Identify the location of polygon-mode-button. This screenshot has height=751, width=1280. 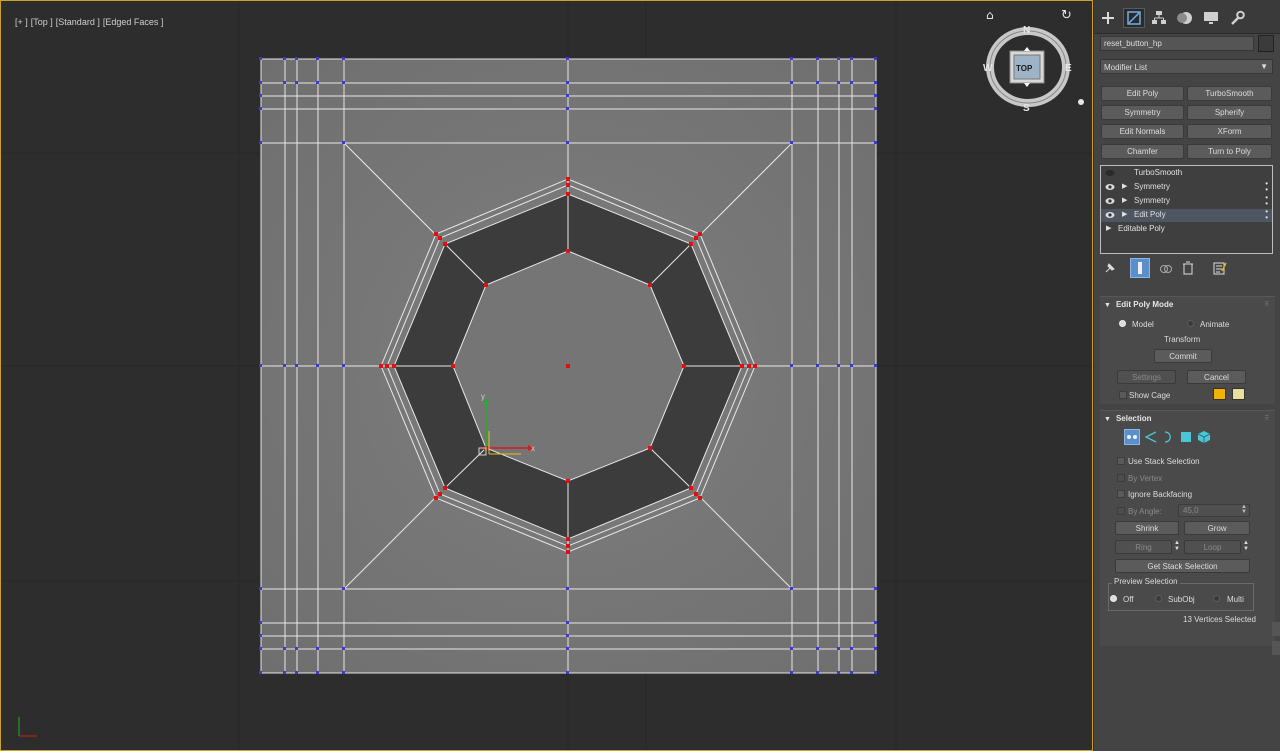
(1186, 437).